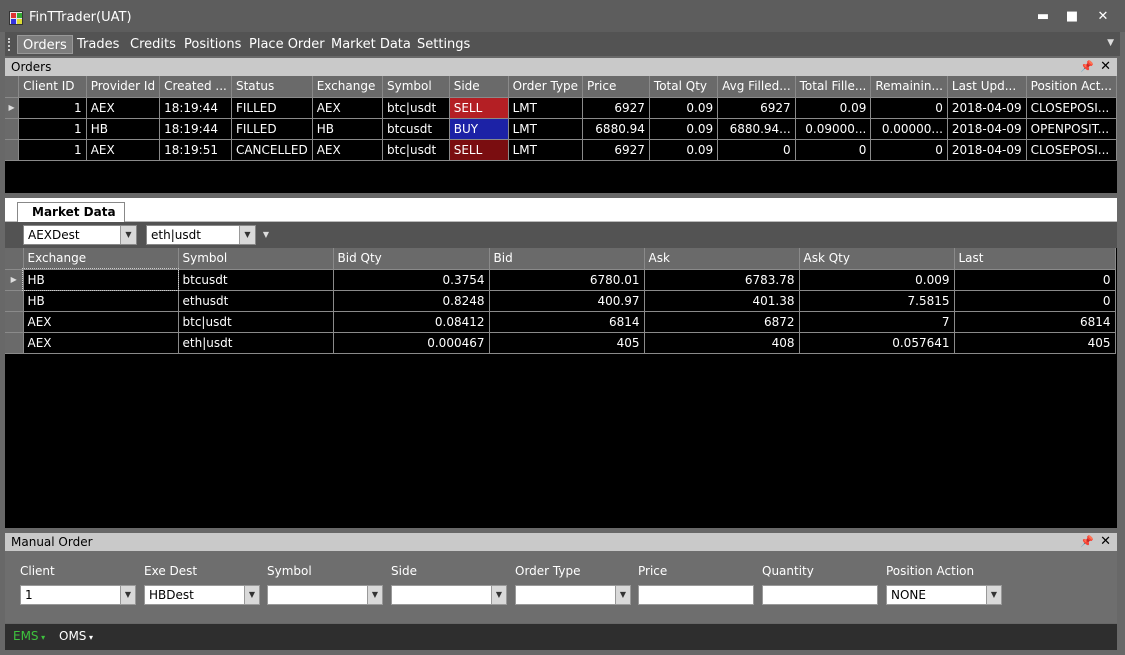  Describe the element at coordinates (722, 322) in the screenshot. I see `table-cell: 6872` at that location.